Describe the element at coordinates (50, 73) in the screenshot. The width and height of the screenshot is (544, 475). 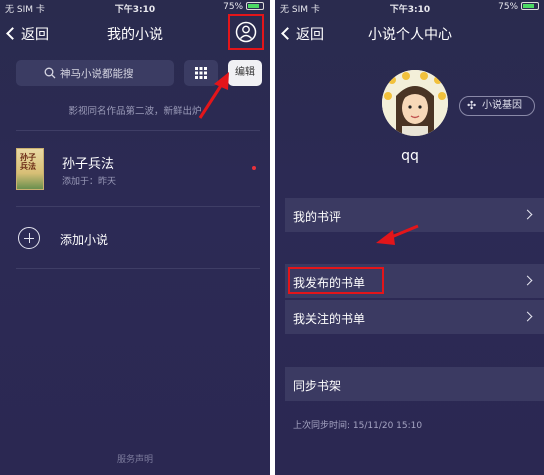
I see `search-icon` at that location.